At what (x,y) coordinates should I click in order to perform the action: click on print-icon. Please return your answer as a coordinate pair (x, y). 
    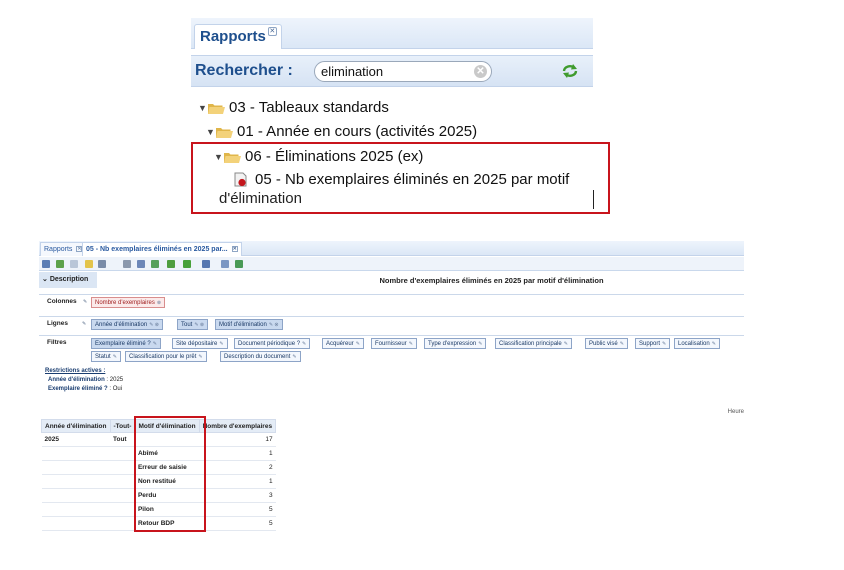
    Looking at the image, I should click on (239, 264).